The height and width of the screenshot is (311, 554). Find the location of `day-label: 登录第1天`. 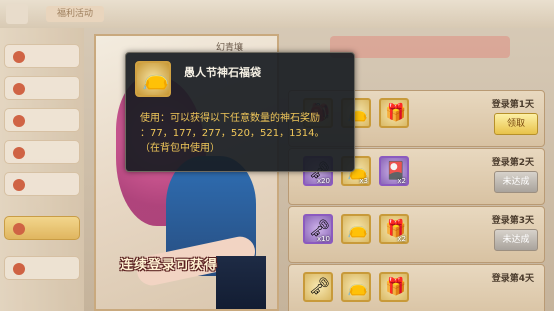

day-label: 登录第1天 is located at coordinates (512, 105).